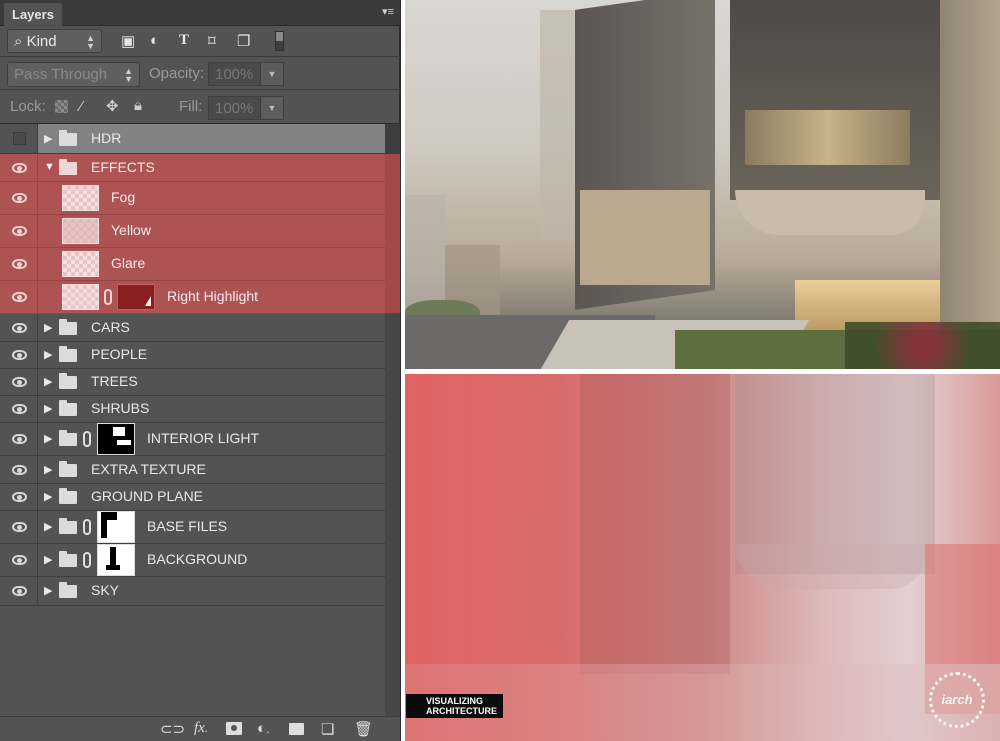 Image resolution: width=1000 pixels, height=741 pixels. Describe the element at coordinates (138, 105) in the screenshot. I see `lock-all-icon: 🔒︎` at that location.